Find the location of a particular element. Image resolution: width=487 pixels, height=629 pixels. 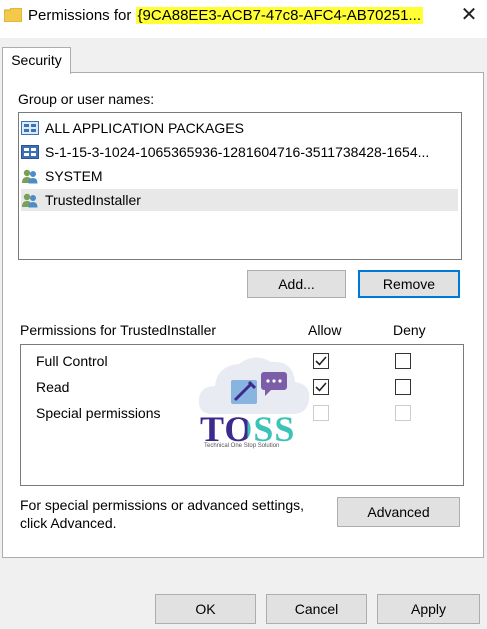

list-item-label: ALL APPLICATION PACKAGES is located at coordinates (144, 128).